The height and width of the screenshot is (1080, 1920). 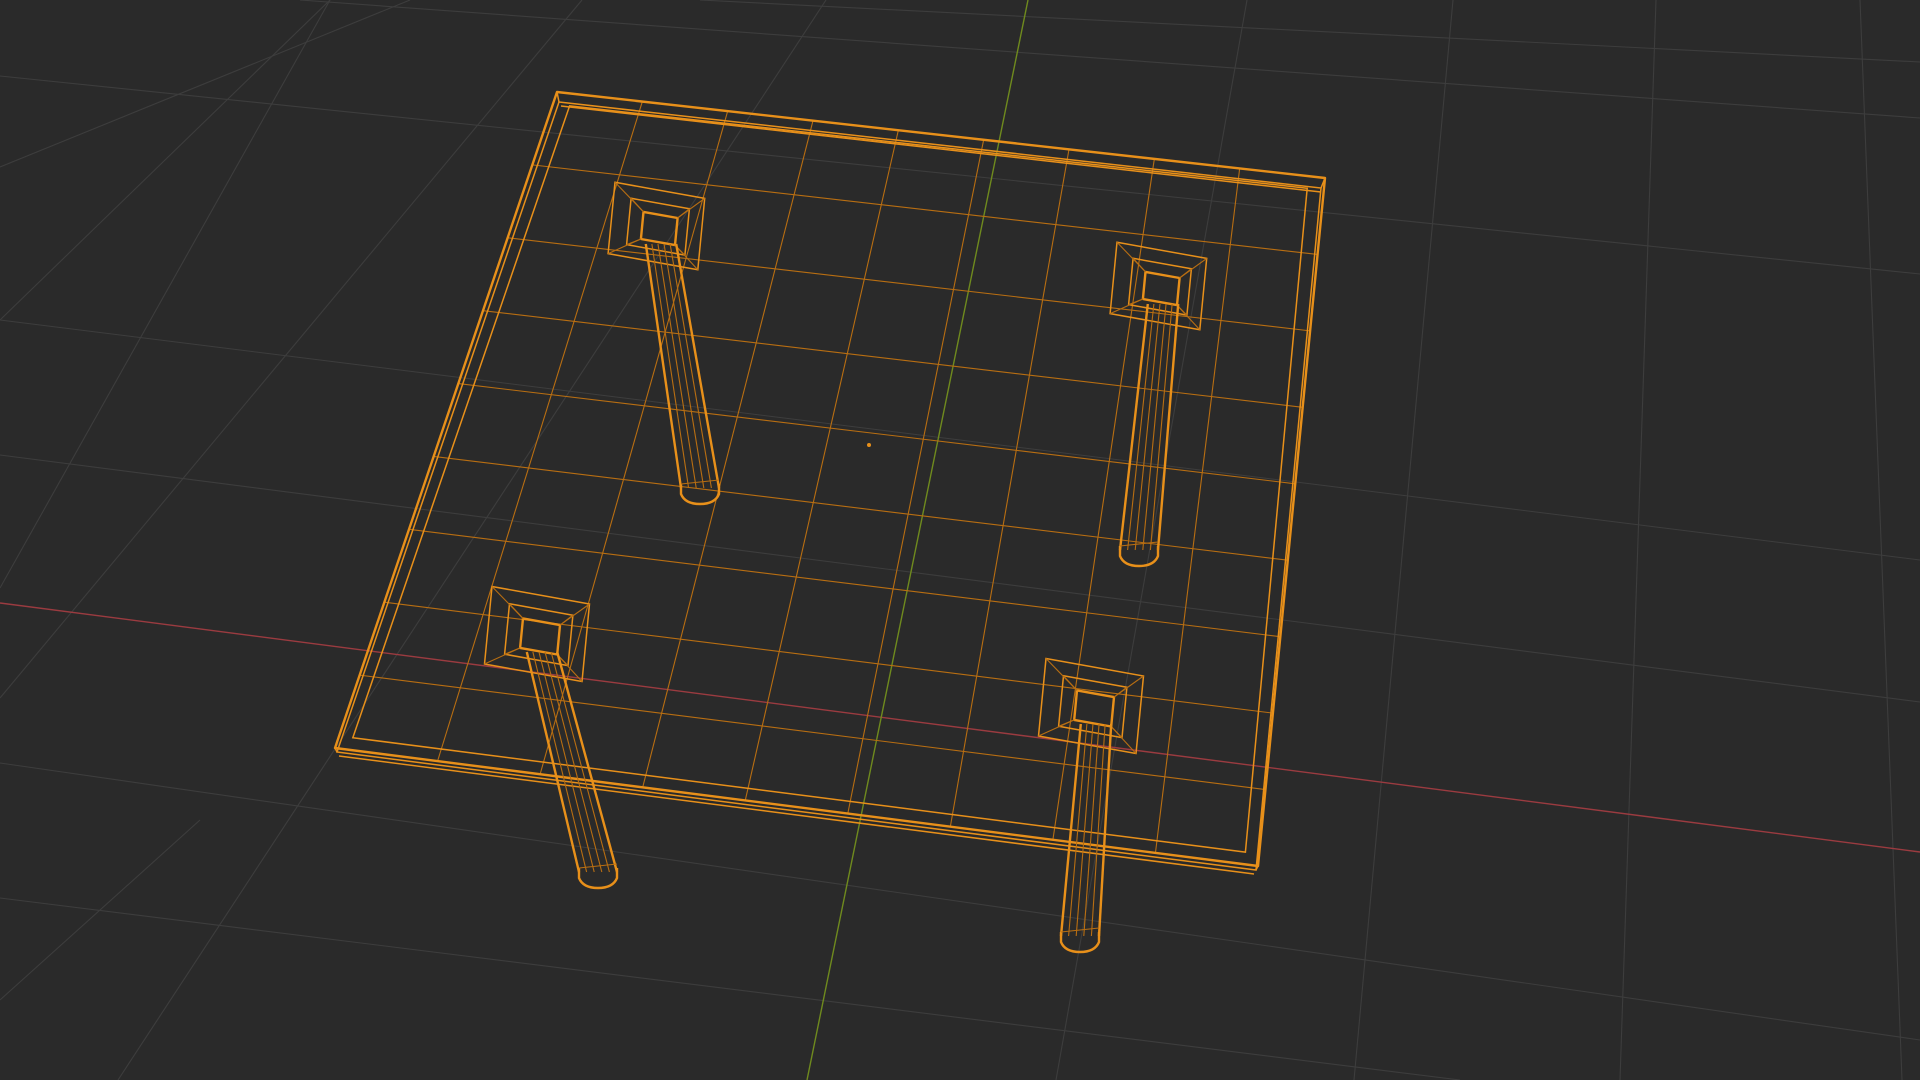 What do you see at coordinates (869, 445) in the screenshot?
I see `object-origin-point` at bounding box center [869, 445].